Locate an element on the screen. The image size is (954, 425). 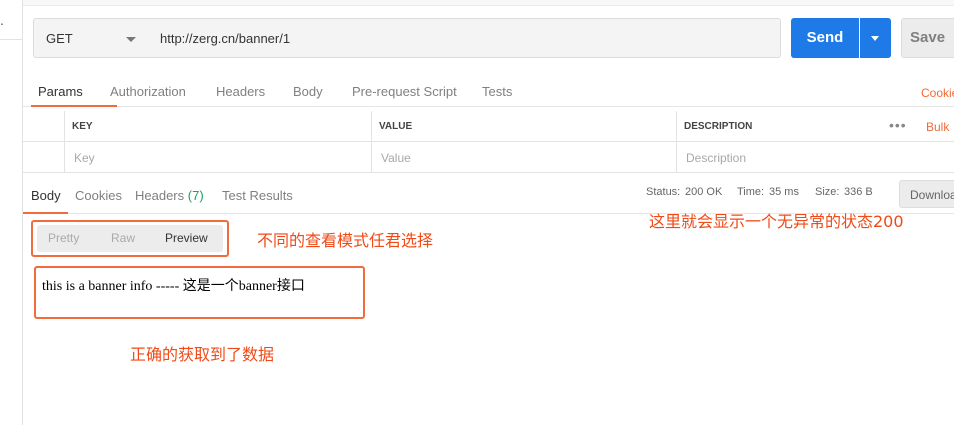
save-button: Save is located at coordinates (927, 38).